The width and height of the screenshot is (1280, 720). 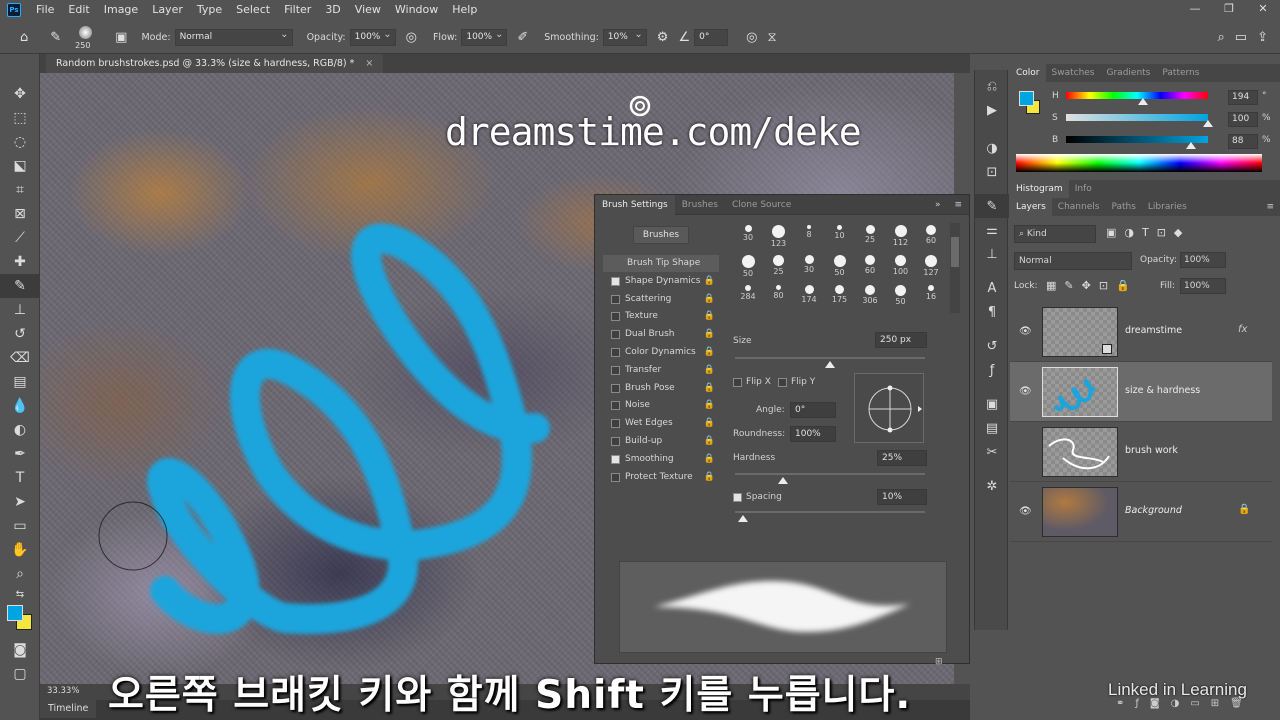 I want to click on brush-preset: 30, so click(x=809, y=267).